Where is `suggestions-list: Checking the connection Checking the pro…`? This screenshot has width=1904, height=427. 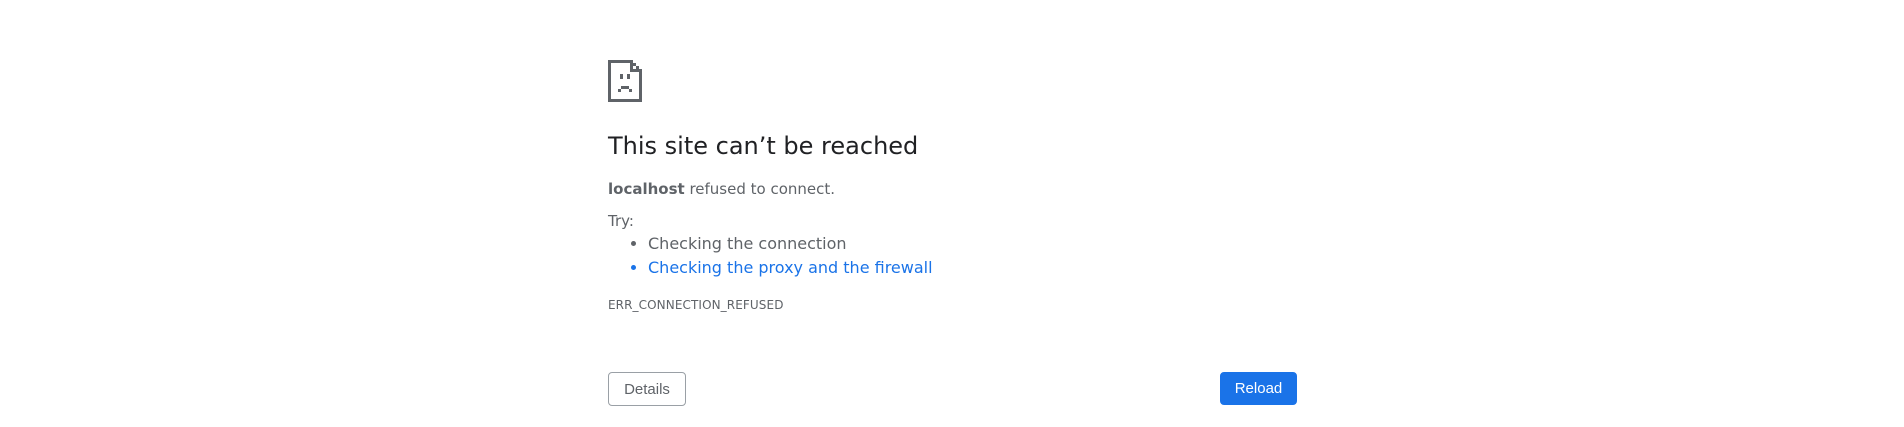 suggestions-list: Checking the connection Checking the pro… is located at coordinates (770, 256).